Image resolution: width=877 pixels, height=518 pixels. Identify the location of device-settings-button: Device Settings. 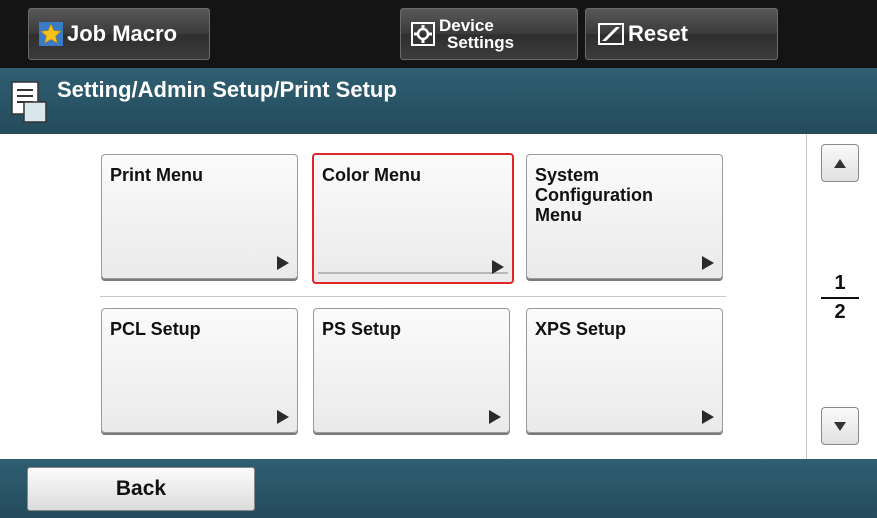
(489, 34).